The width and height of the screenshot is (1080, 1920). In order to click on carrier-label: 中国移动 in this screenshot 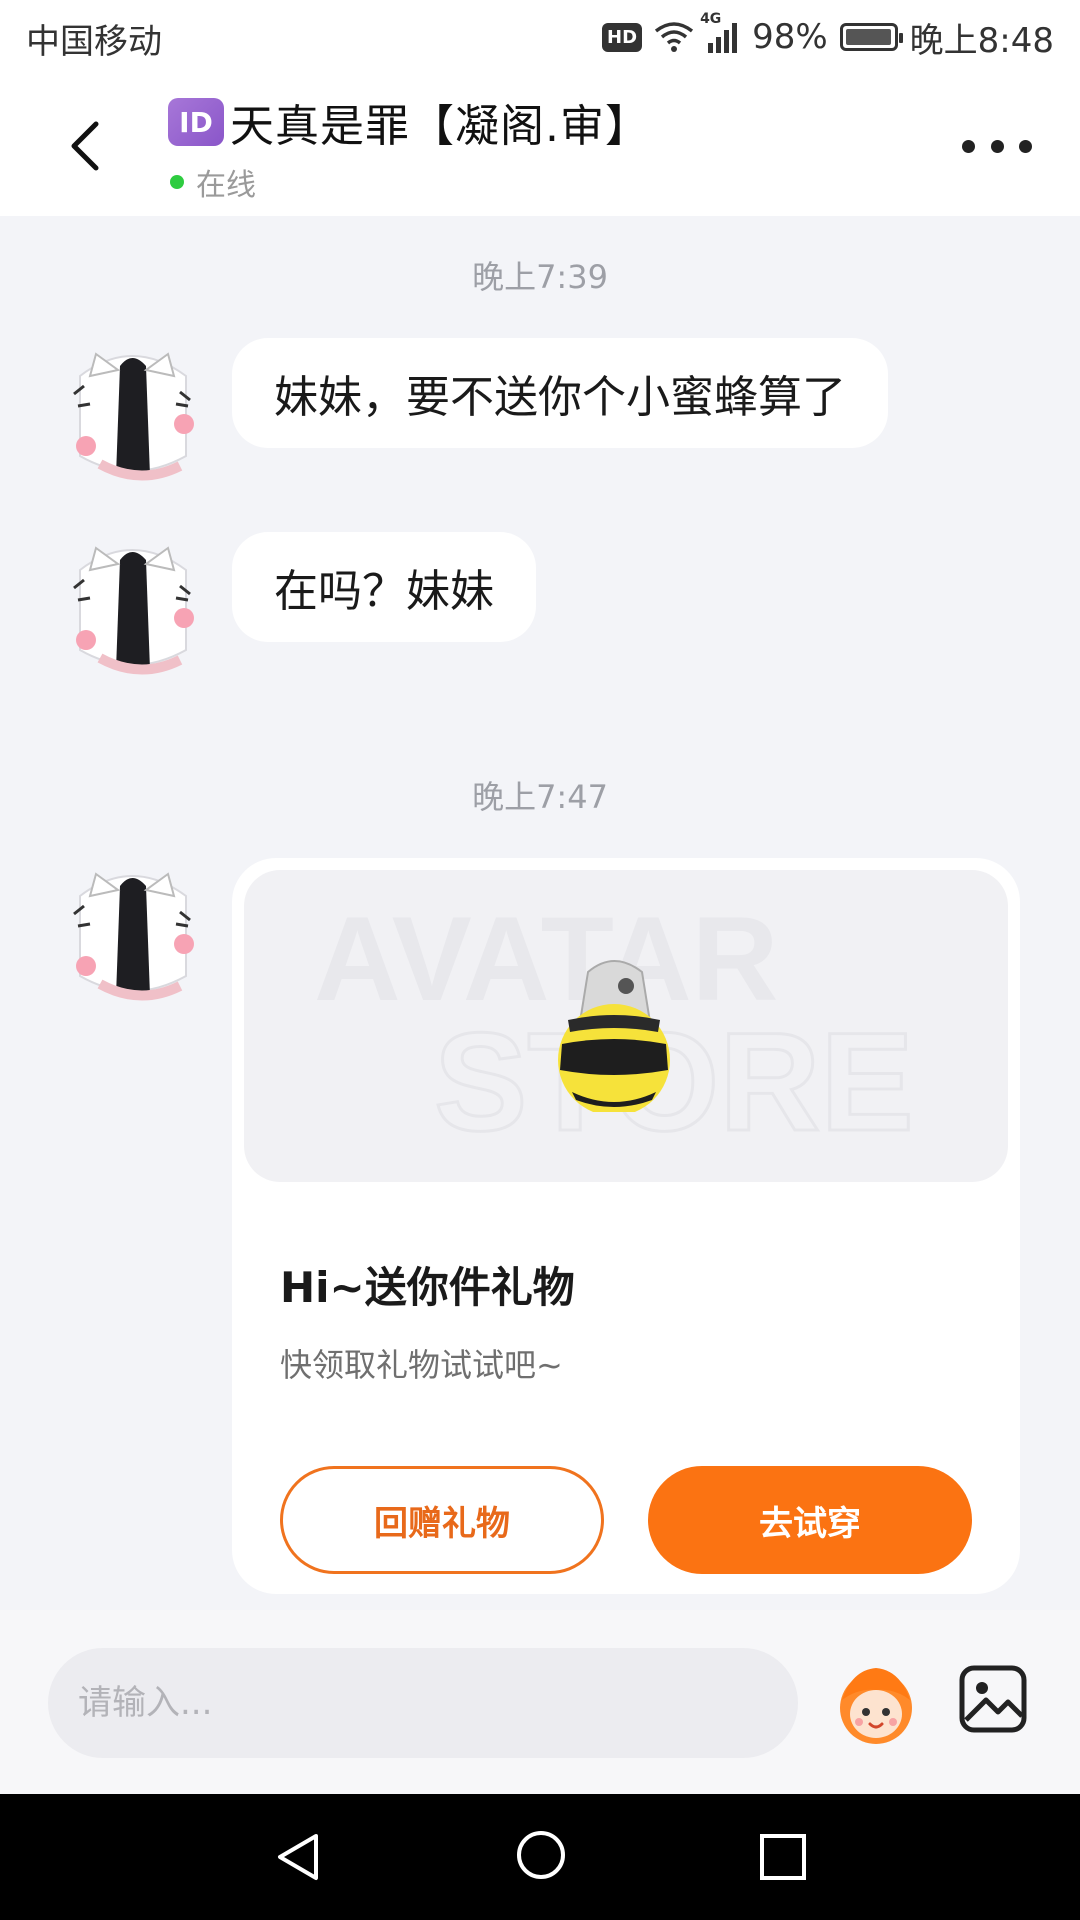, I will do `click(94, 42)`.